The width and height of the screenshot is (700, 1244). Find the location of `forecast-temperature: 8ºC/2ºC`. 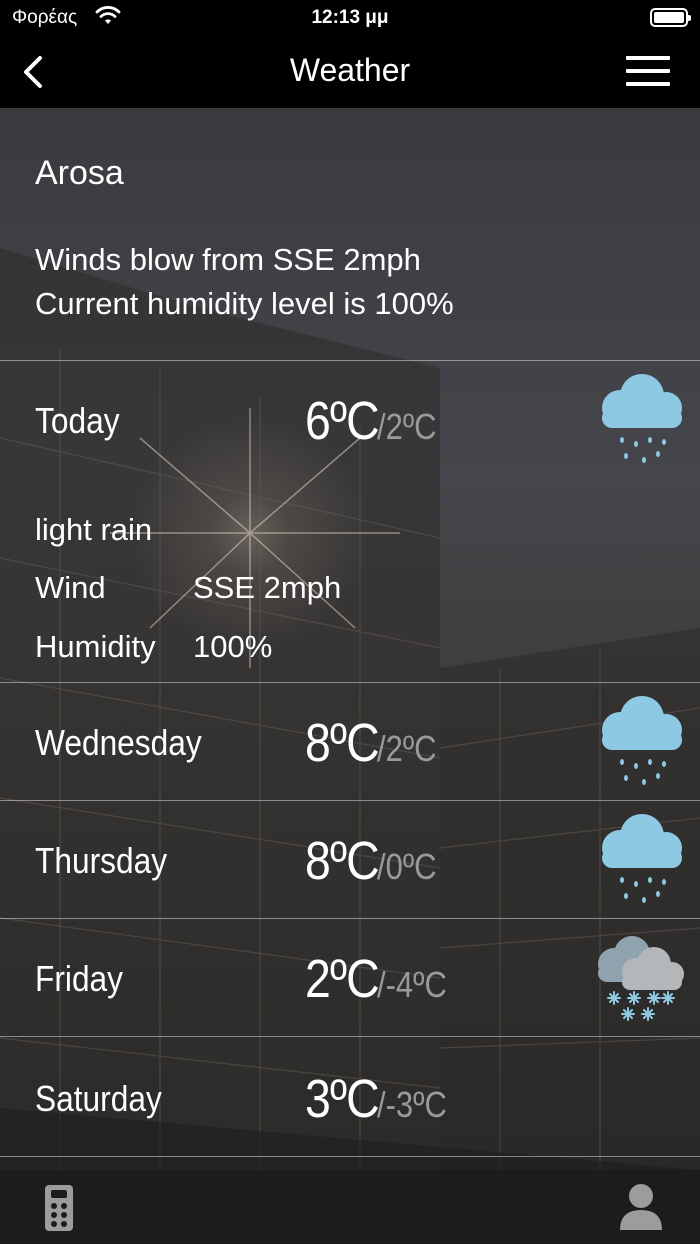

forecast-temperature: 8ºC/2ºC is located at coordinates (375, 743).